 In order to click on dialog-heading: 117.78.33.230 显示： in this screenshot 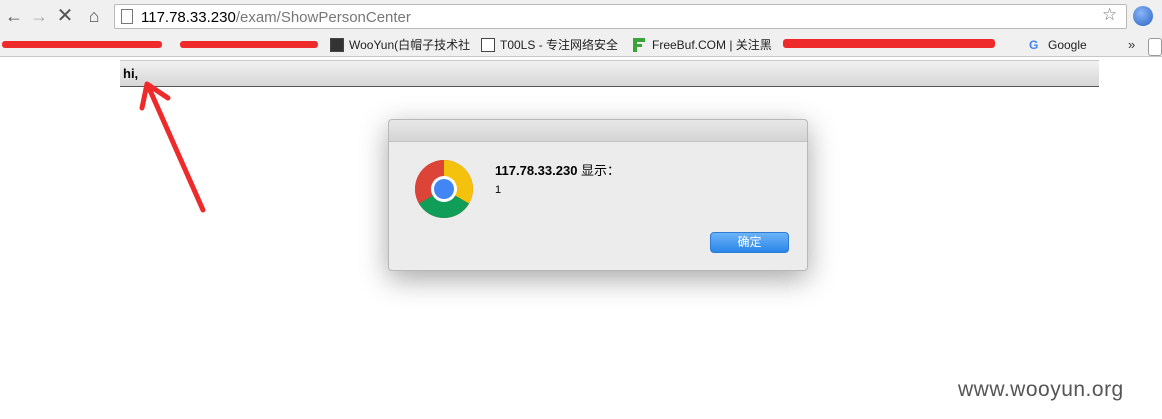, I will do `click(558, 170)`.